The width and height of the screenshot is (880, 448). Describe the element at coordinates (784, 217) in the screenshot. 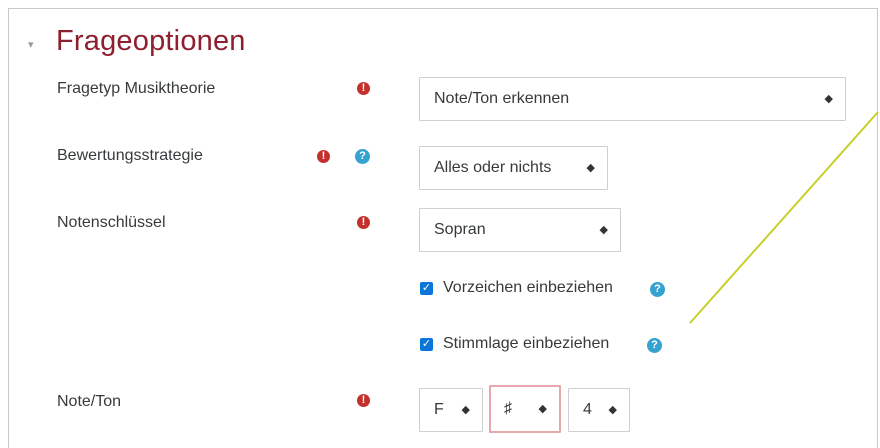

I see `annotation-line` at that location.